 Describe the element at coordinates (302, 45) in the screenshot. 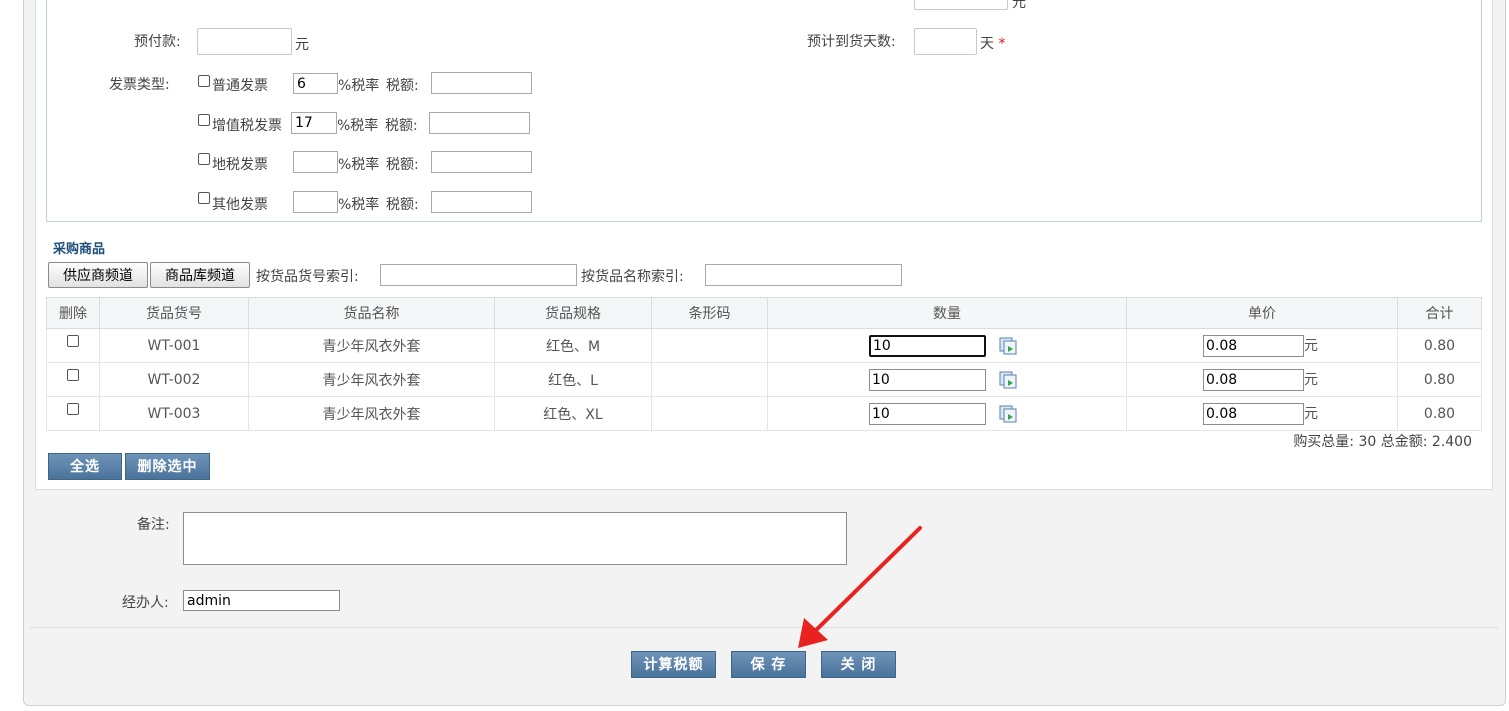

I see `prepay-unit: 元` at that location.